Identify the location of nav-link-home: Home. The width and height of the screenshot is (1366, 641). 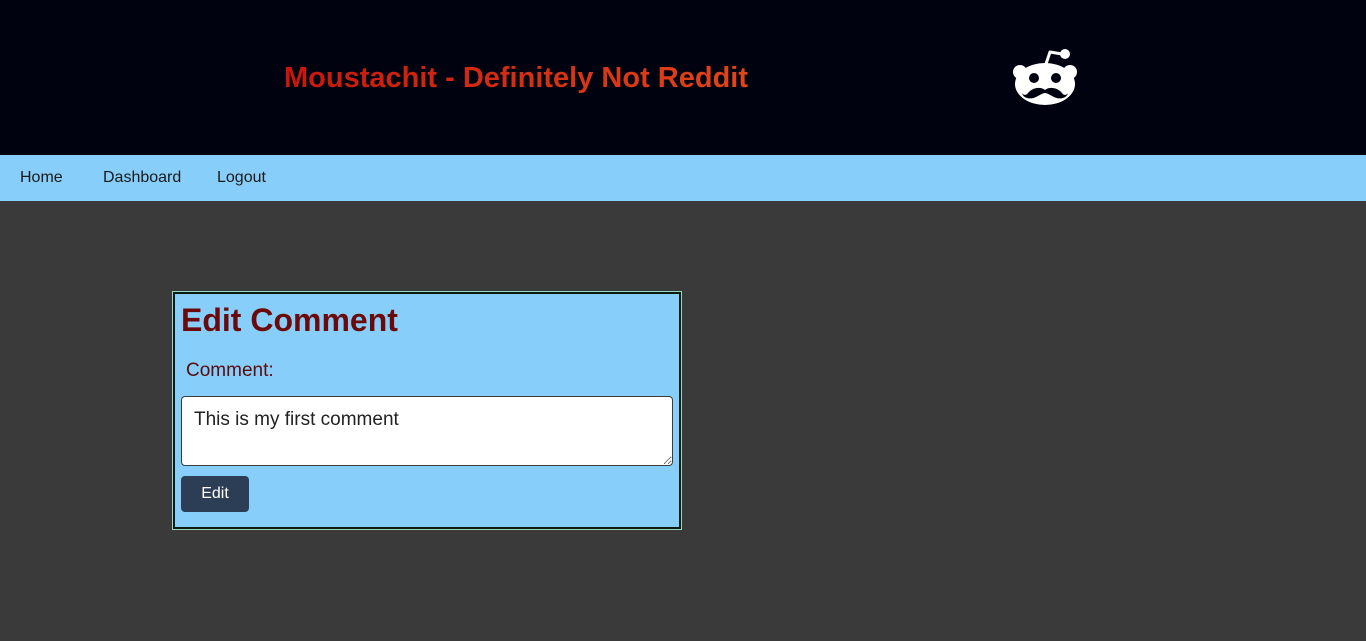
(41, 178).